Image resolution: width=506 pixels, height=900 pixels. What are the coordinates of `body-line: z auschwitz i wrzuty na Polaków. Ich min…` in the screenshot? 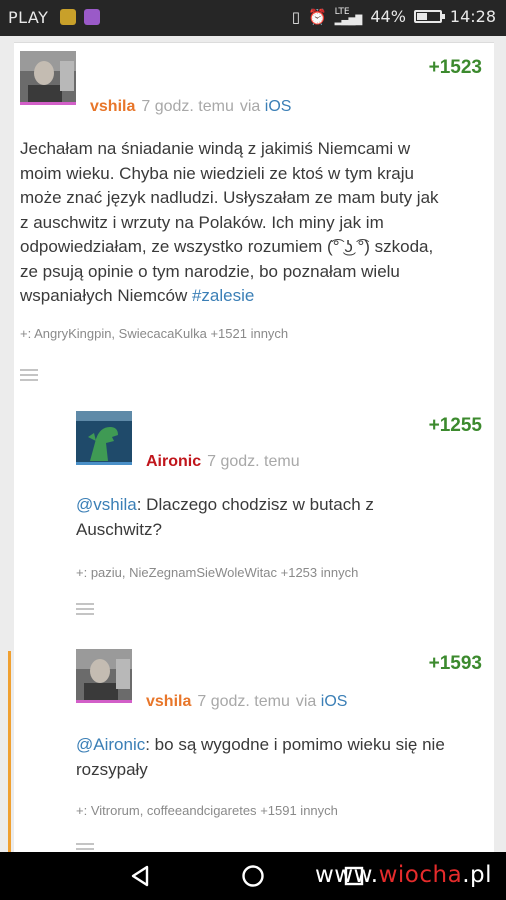 It's located at (202, 222).